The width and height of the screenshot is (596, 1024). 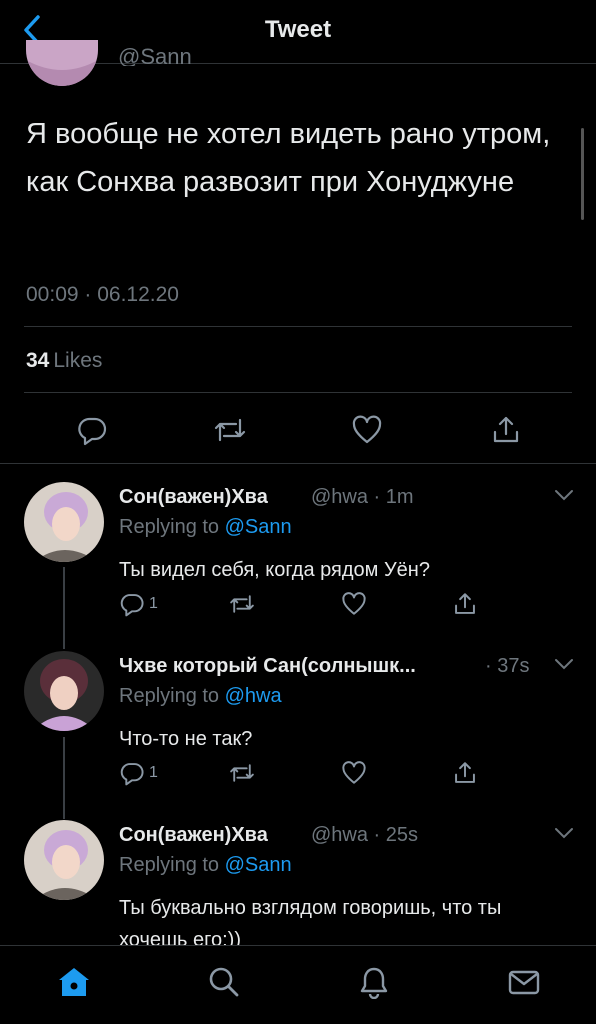 I want to click on handle-time: @hwa · 1m, so click(x=362, y=497).